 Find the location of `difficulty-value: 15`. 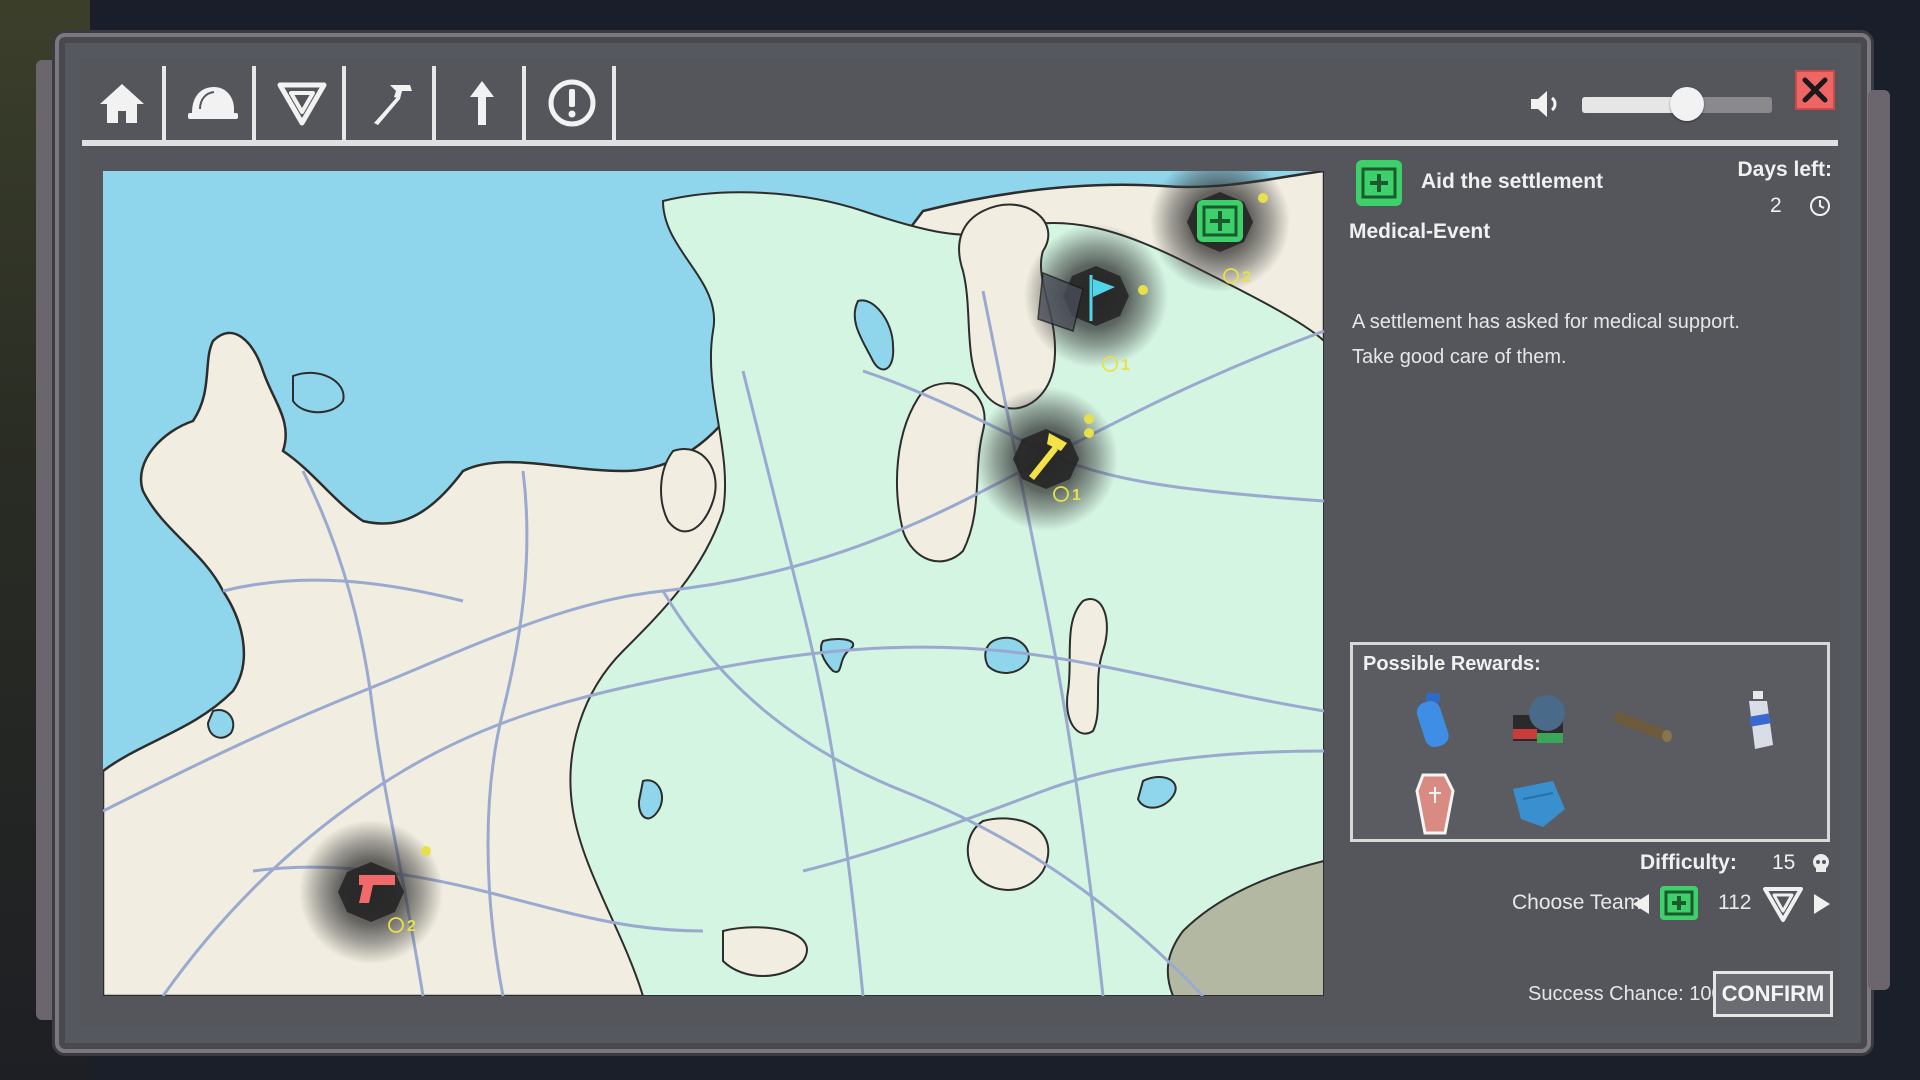

difficulty-value: 15 is located at coordinates (1784, 862).